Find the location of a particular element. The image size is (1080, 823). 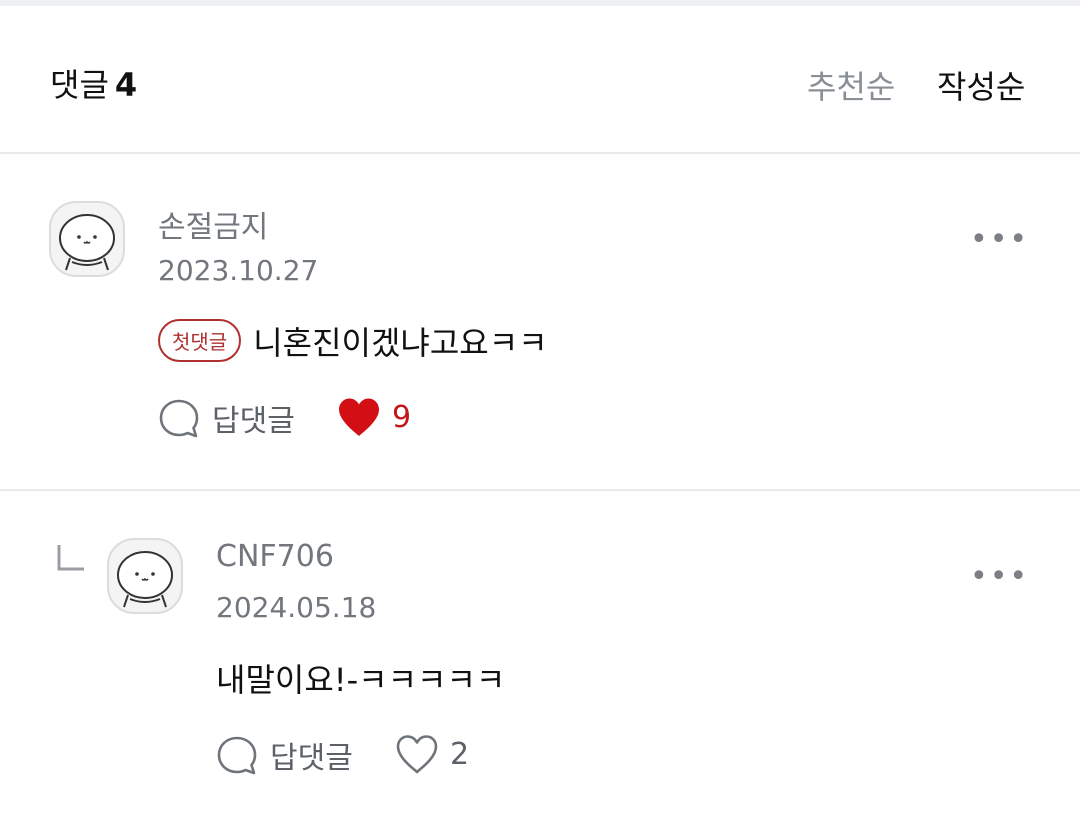

like-count: 9 is located at coordinates (402, 417).